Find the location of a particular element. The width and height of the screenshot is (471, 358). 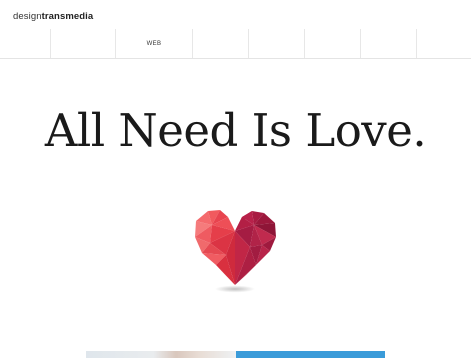

heart-icon is located at coordinates (235, 251).